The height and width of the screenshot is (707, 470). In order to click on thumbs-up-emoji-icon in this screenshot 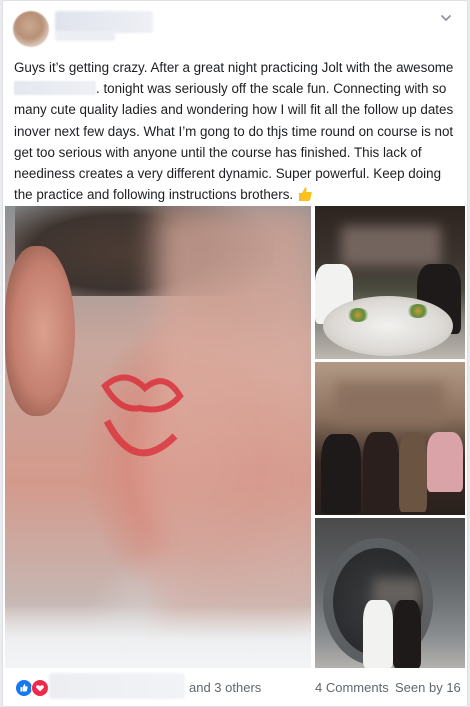, I will do `click(305, 194)`.